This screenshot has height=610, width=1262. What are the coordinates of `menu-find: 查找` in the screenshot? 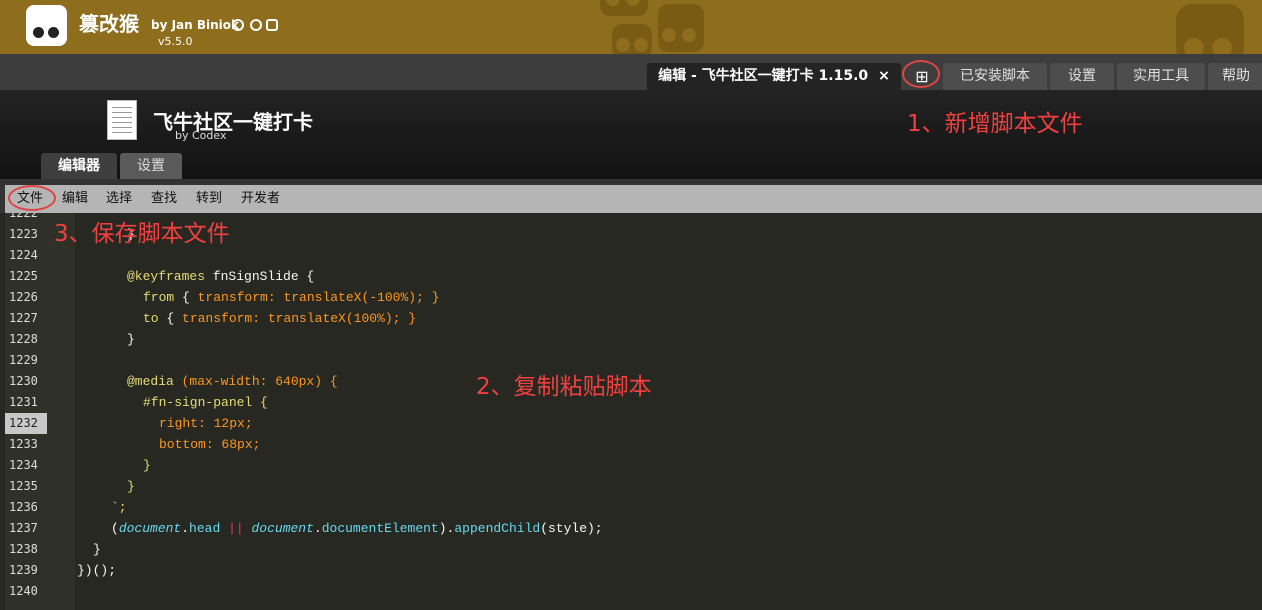 It's located at (164, 199).